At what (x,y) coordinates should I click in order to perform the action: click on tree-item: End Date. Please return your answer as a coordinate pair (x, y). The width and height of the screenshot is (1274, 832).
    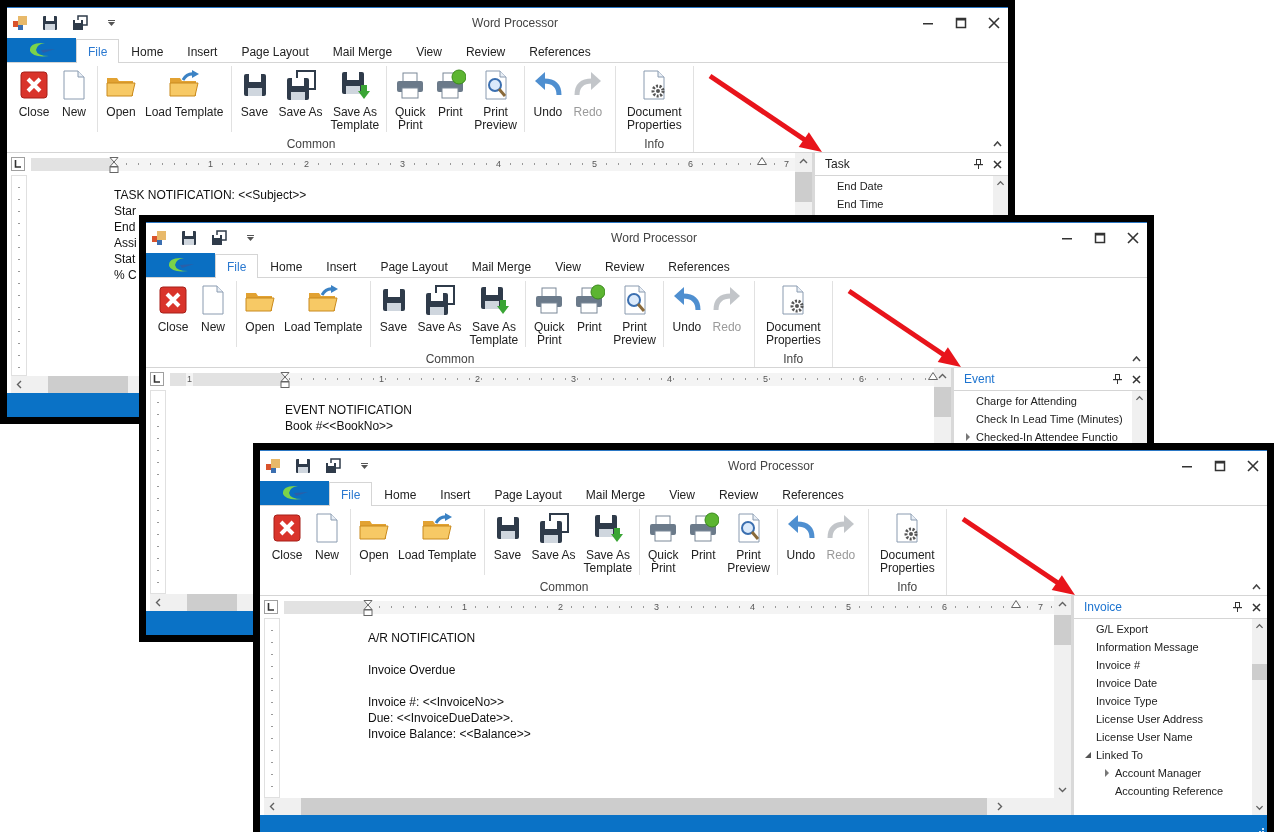
    Looking at the image, I should click on (904, 186).